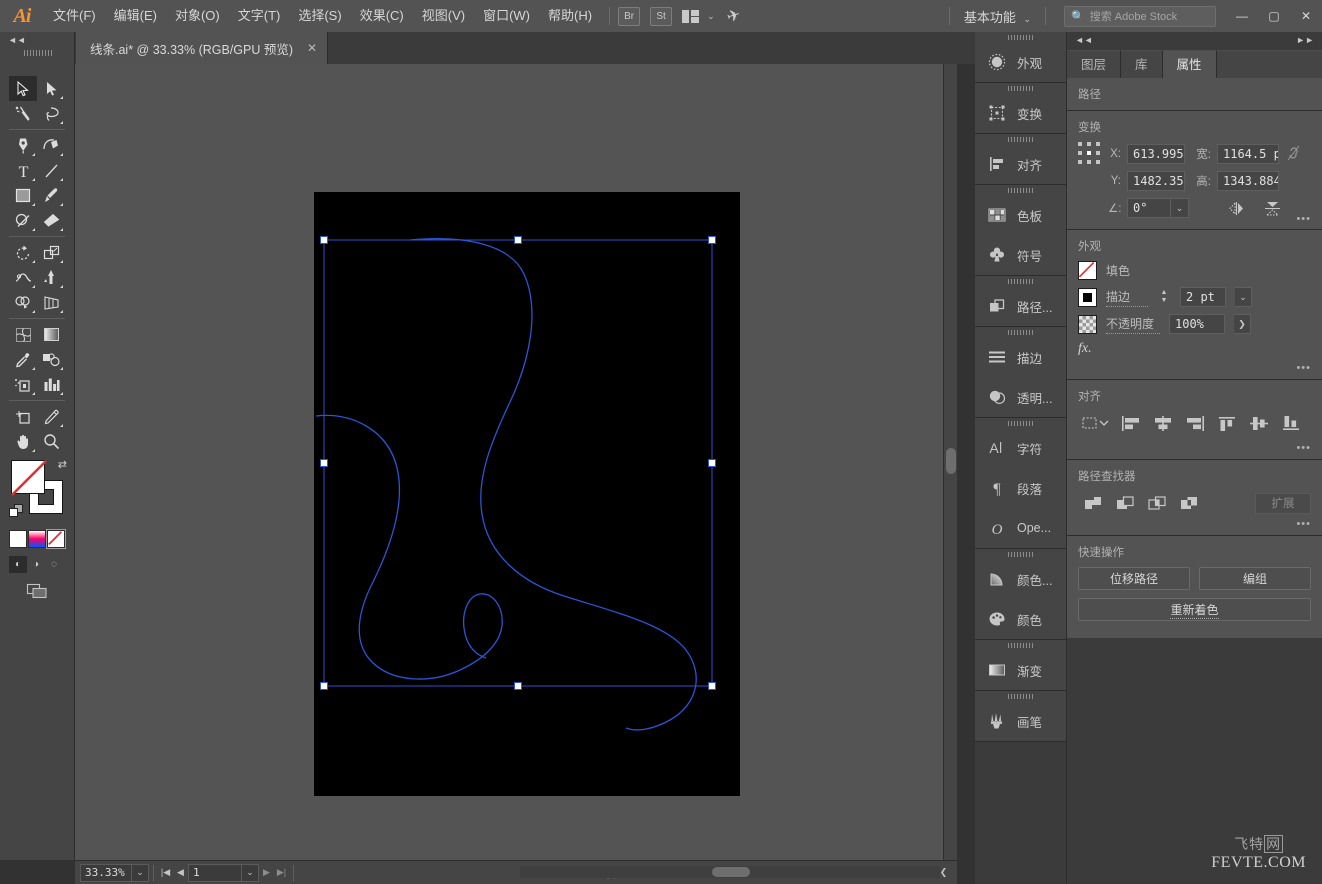 The width and height of the screenshot is (1322, 884). What do you see at coordinates (281, 873) in the screenshot?
I see `last-artboard-button: ▶|` at bounding box center [281, 873].